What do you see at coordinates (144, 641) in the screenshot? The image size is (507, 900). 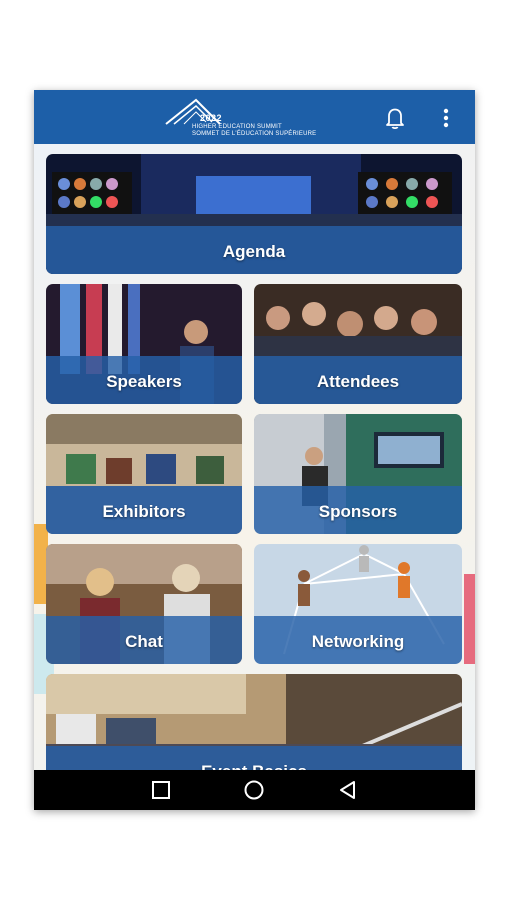 I see `tile-label-chat: Chat` at bounding box center [144, 641].